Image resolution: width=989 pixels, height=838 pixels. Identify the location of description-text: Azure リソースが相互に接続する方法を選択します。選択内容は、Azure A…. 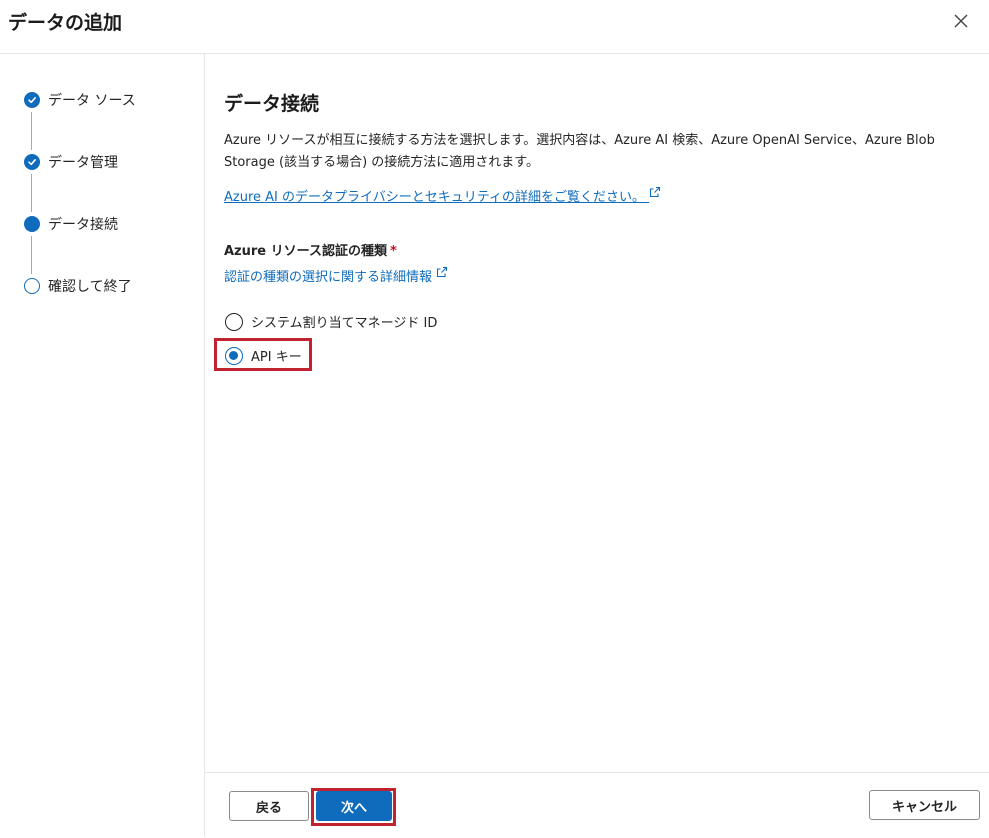
(579, 151).